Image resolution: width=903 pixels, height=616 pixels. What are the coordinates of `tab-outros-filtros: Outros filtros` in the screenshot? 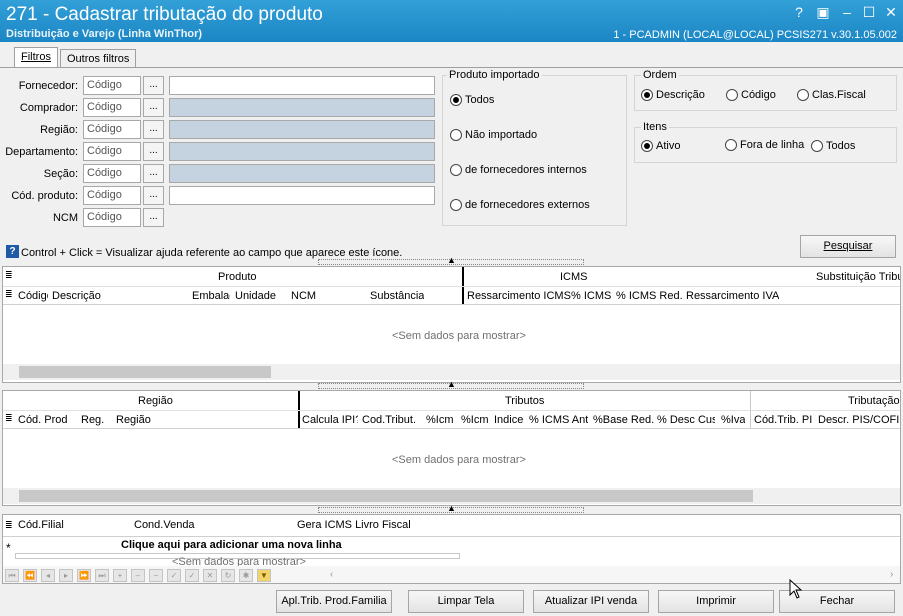 It's located at (98, 58).